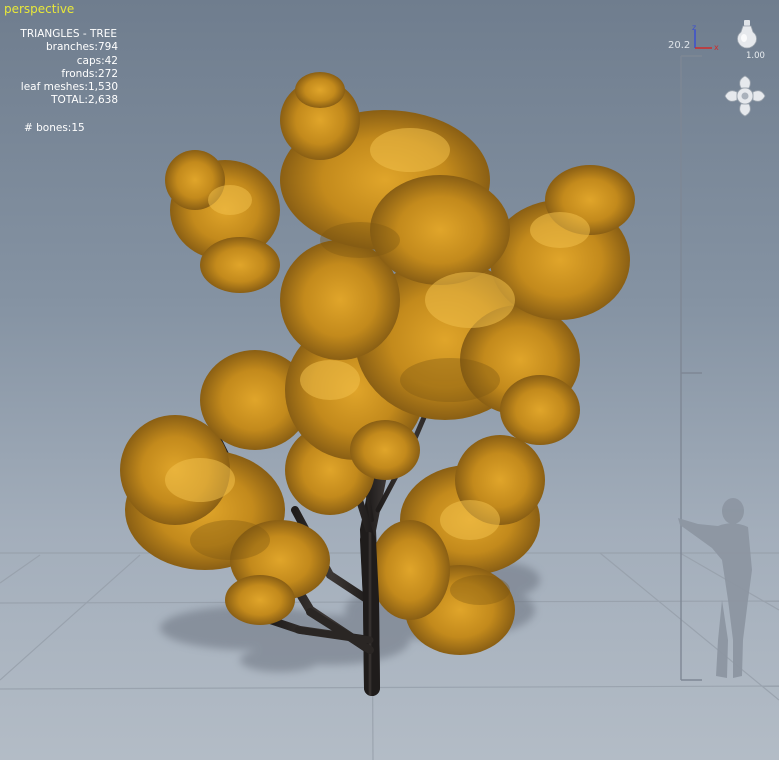  I want to click on axis-z-label: z, so click(694, 27).